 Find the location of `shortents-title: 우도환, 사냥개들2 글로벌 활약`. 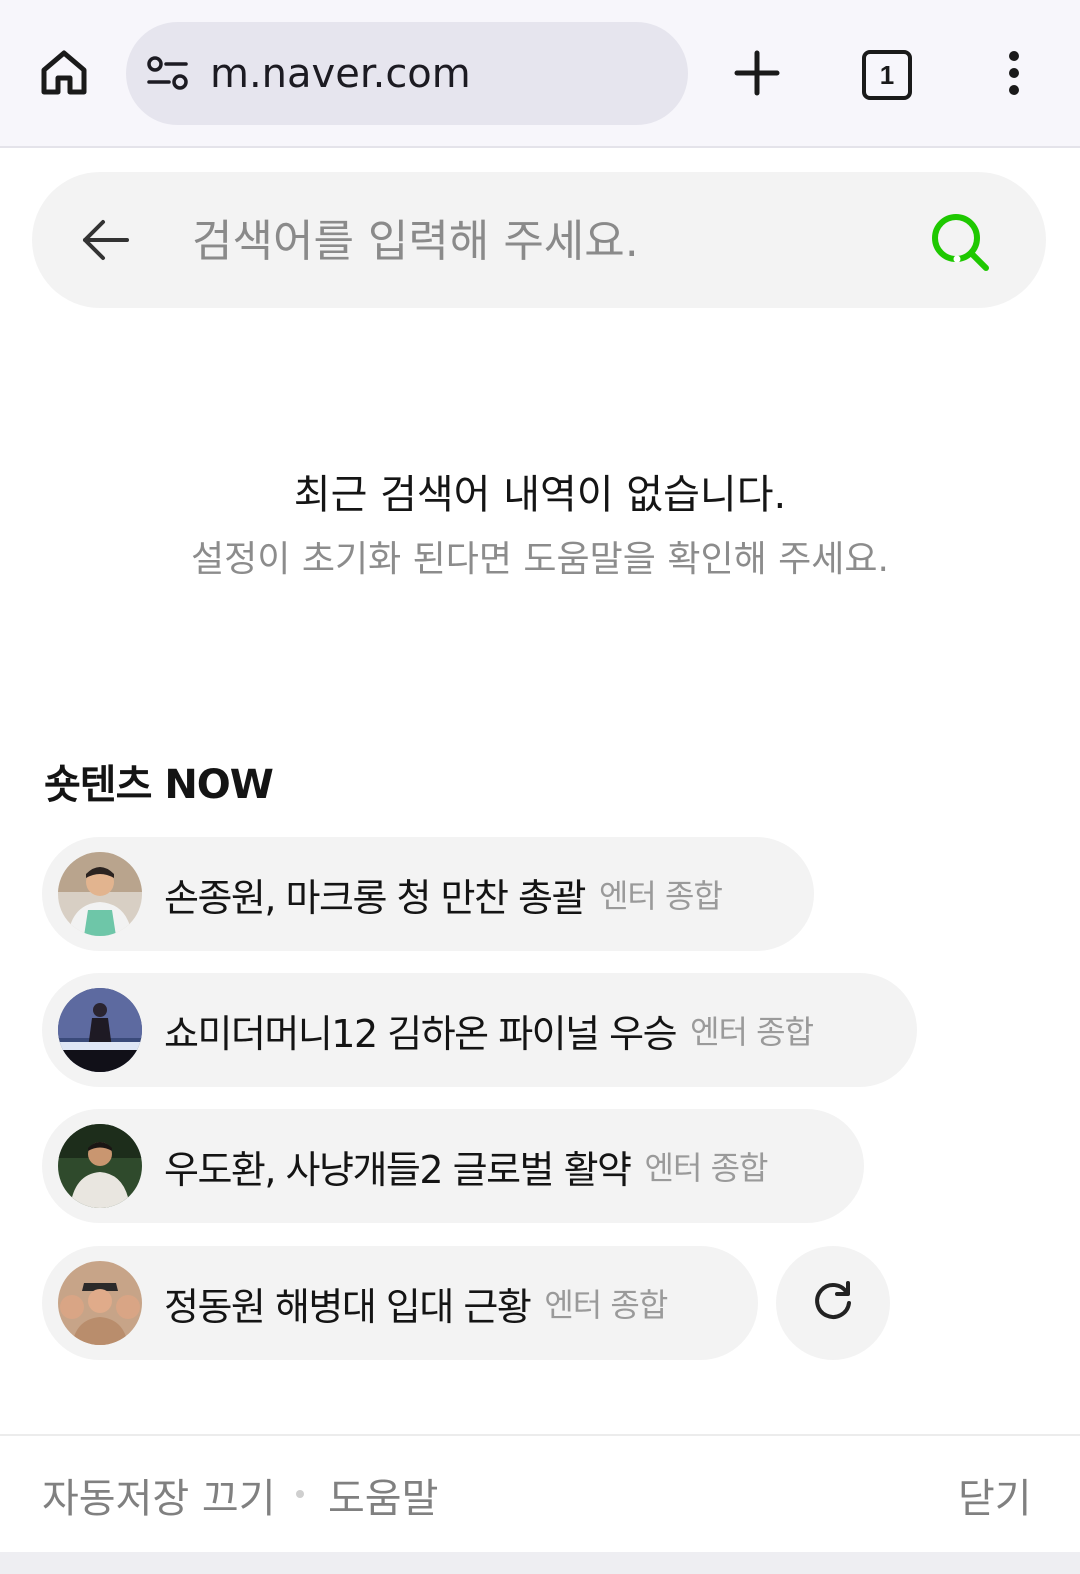

shortents-title: 우도환, 사냥개들2 글로벌 활약 is located at coordinates (398, 1169).